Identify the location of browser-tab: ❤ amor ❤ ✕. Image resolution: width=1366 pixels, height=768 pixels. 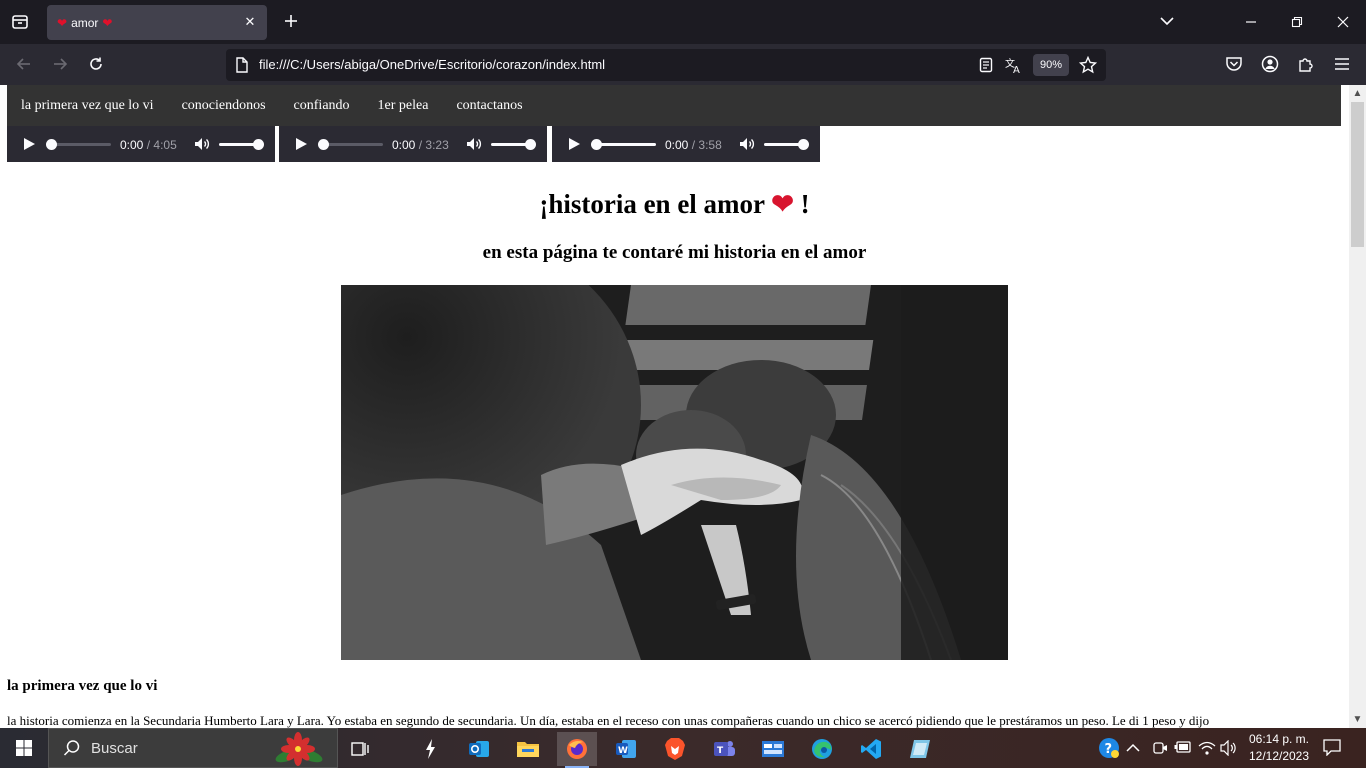
(157, 22).